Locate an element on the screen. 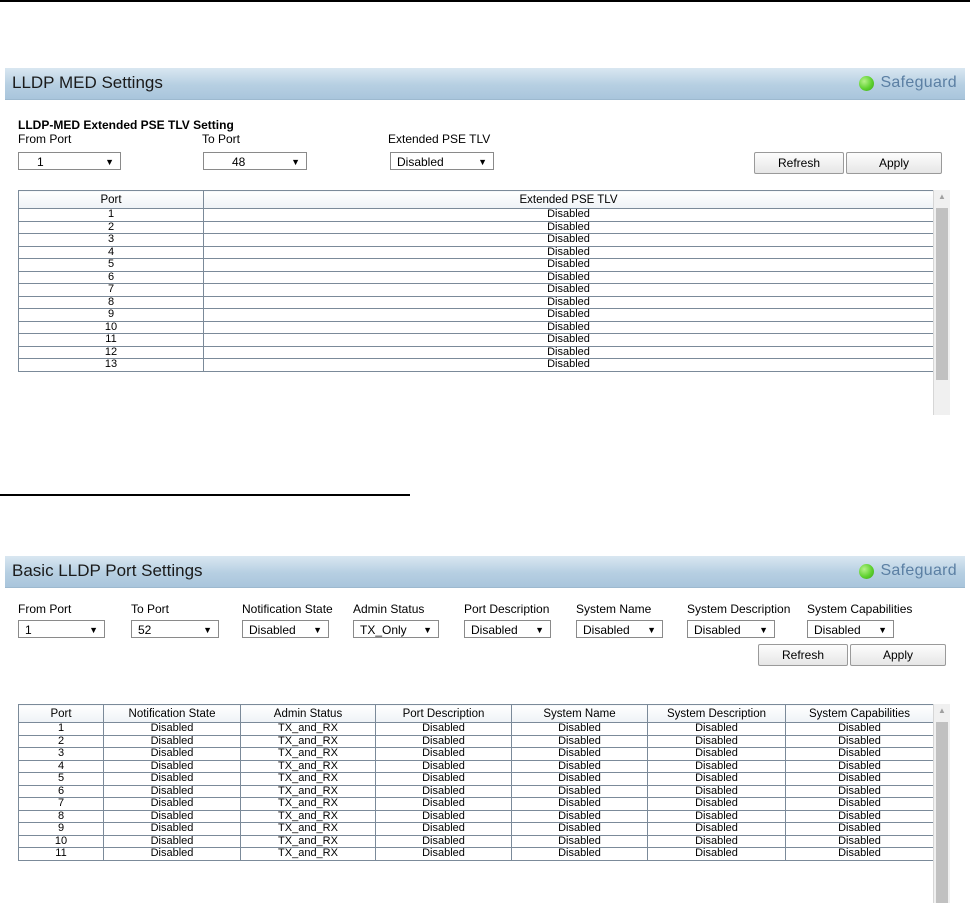  table-cell: 4 is located at coordinates (111, 252).